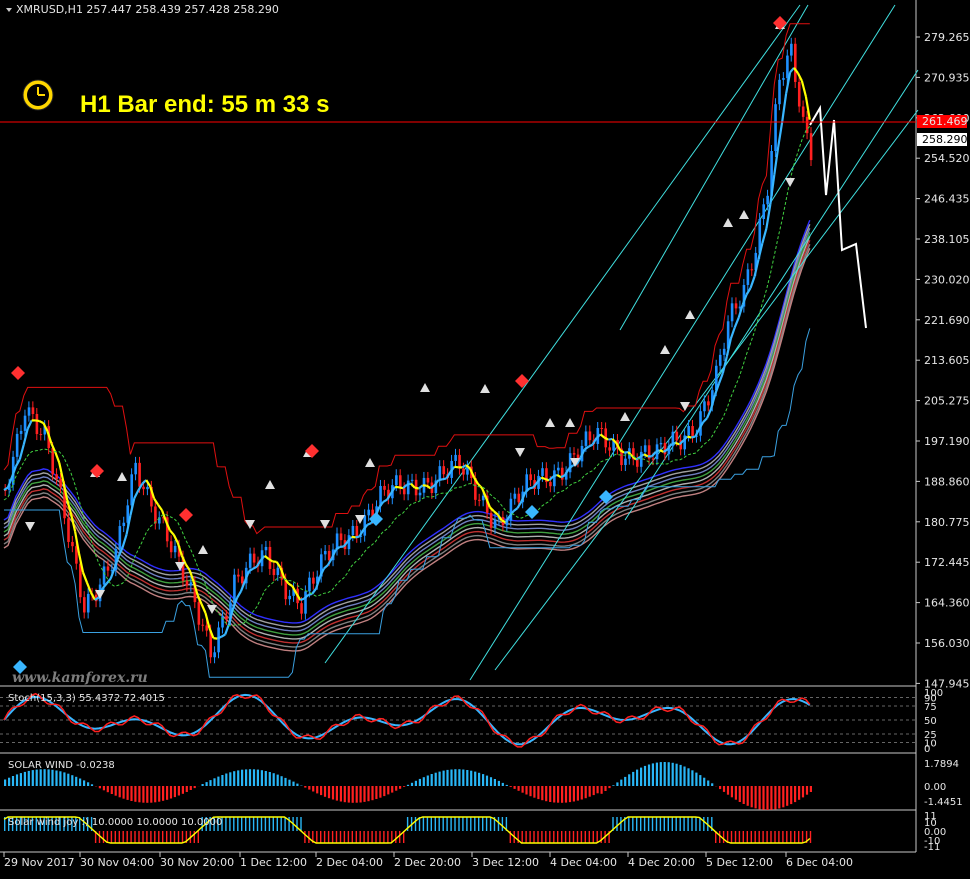  I want to click on price-tick-label: 156.030, so click(947, 643).